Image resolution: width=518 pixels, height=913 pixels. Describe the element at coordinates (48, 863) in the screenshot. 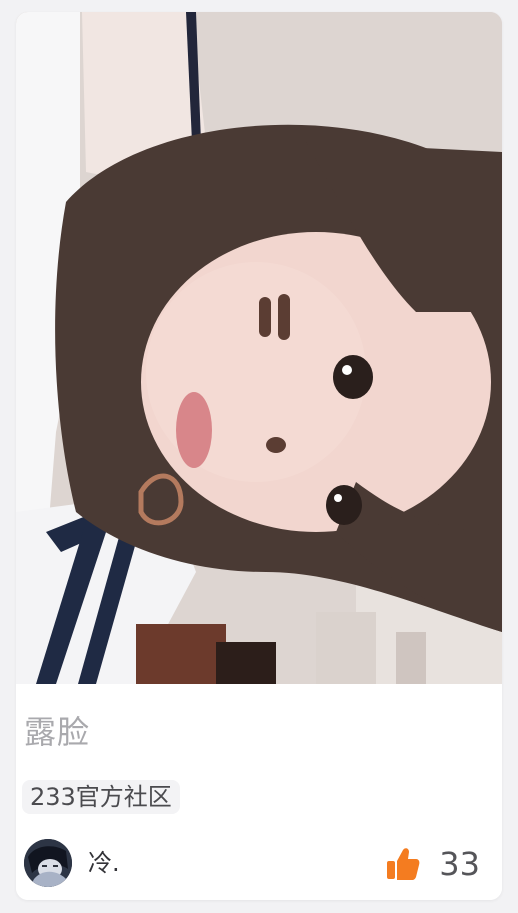

I see `author-avatar` at that location.